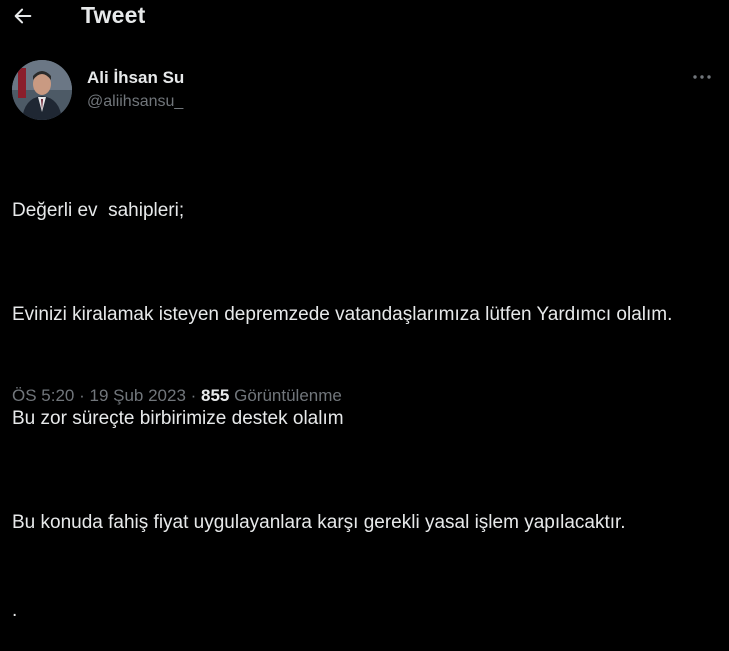 Image resolution: width=729 pixels, height=651 pixels. I want to click on back-button, so click(23, 16).